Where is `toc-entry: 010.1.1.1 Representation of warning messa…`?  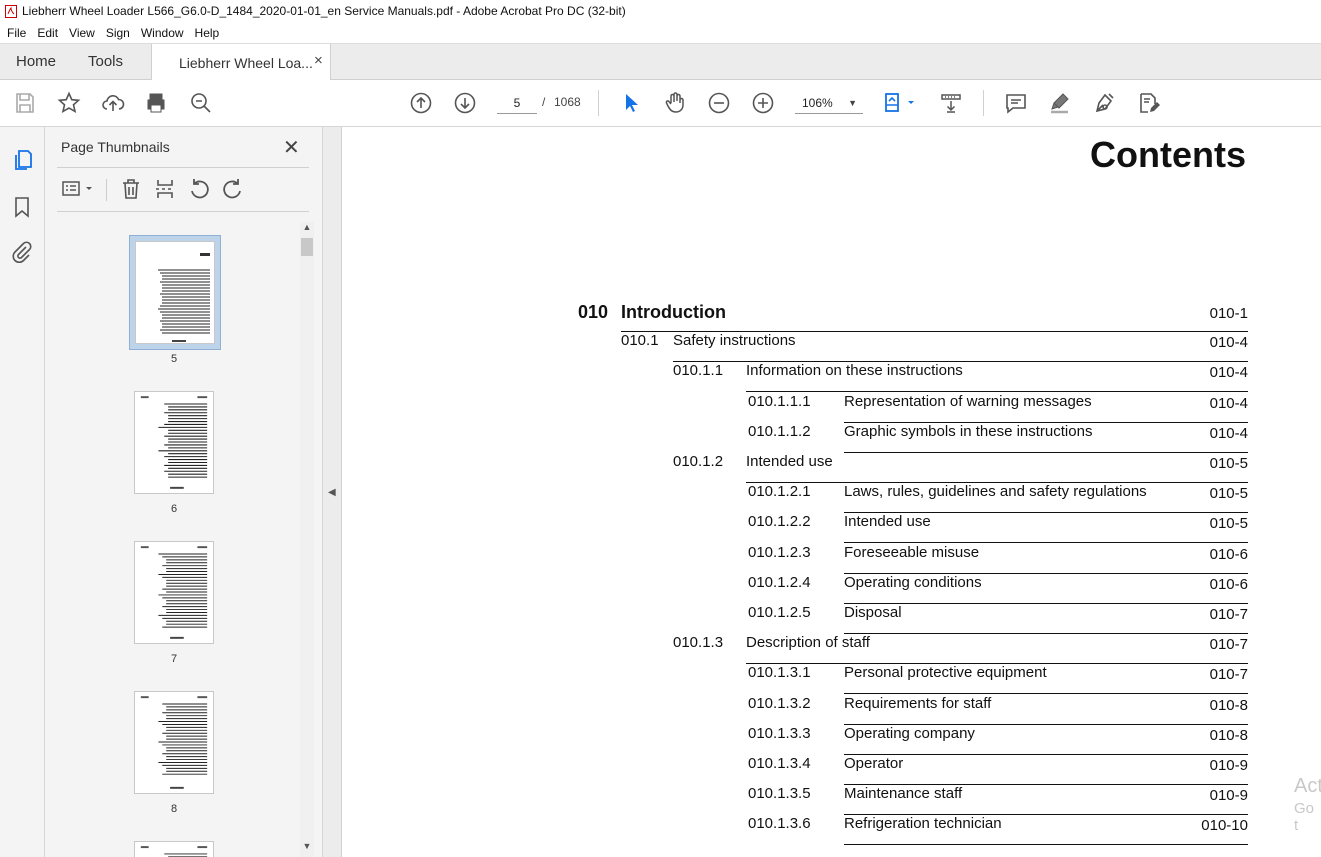 toc-entry: 010.1.1.1 Representation of warning messa… is located at coordinates (998, 408).